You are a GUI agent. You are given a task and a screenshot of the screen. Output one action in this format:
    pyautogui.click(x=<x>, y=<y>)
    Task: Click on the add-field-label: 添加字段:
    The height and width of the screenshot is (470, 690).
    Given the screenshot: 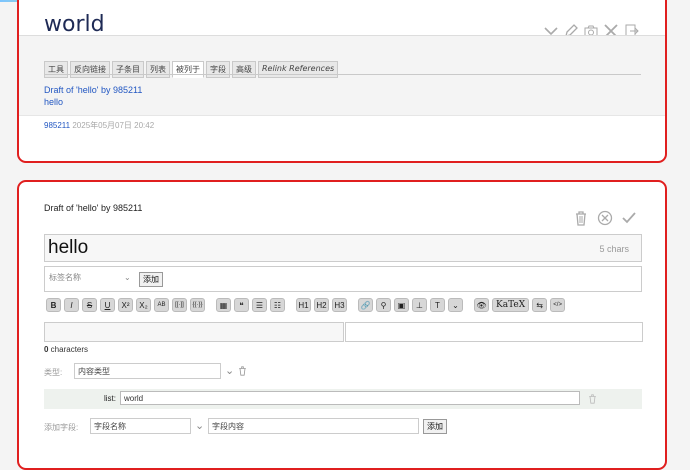 What is the action you would take?
    pyautogui.click(x=61, y=427)
    